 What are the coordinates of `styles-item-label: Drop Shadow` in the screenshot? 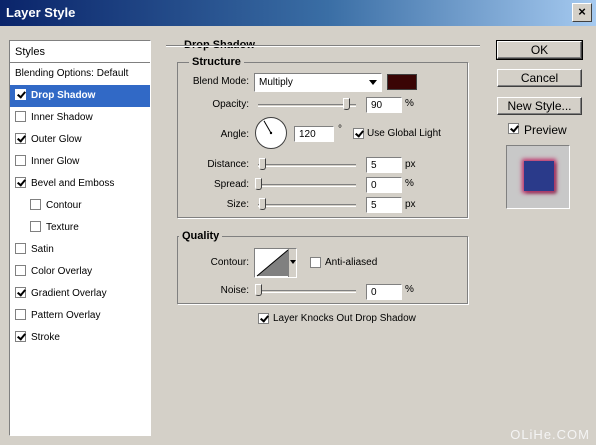 It's located at (63, 95).